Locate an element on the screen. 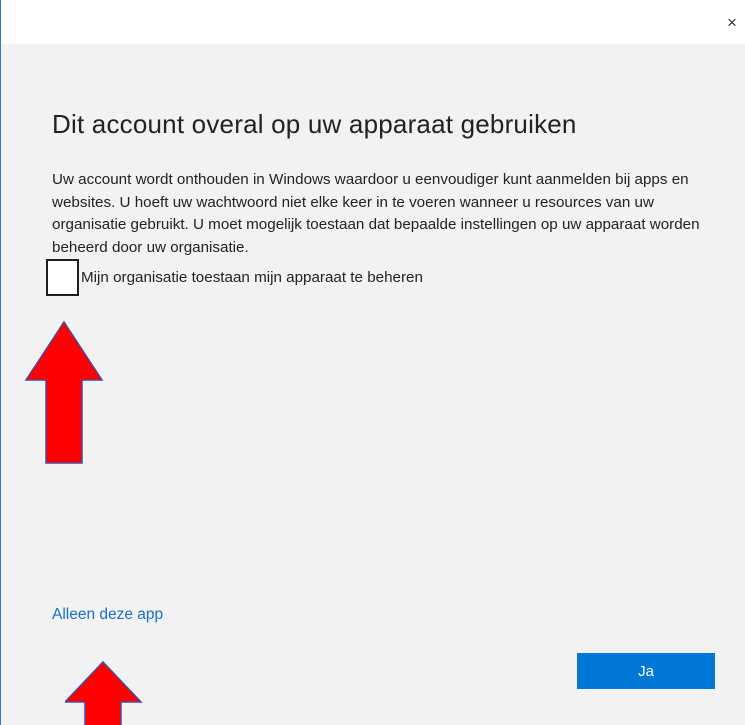 The height and width of the screenshot is (725, 745). close-button: × is located at coordinates (731, 23).